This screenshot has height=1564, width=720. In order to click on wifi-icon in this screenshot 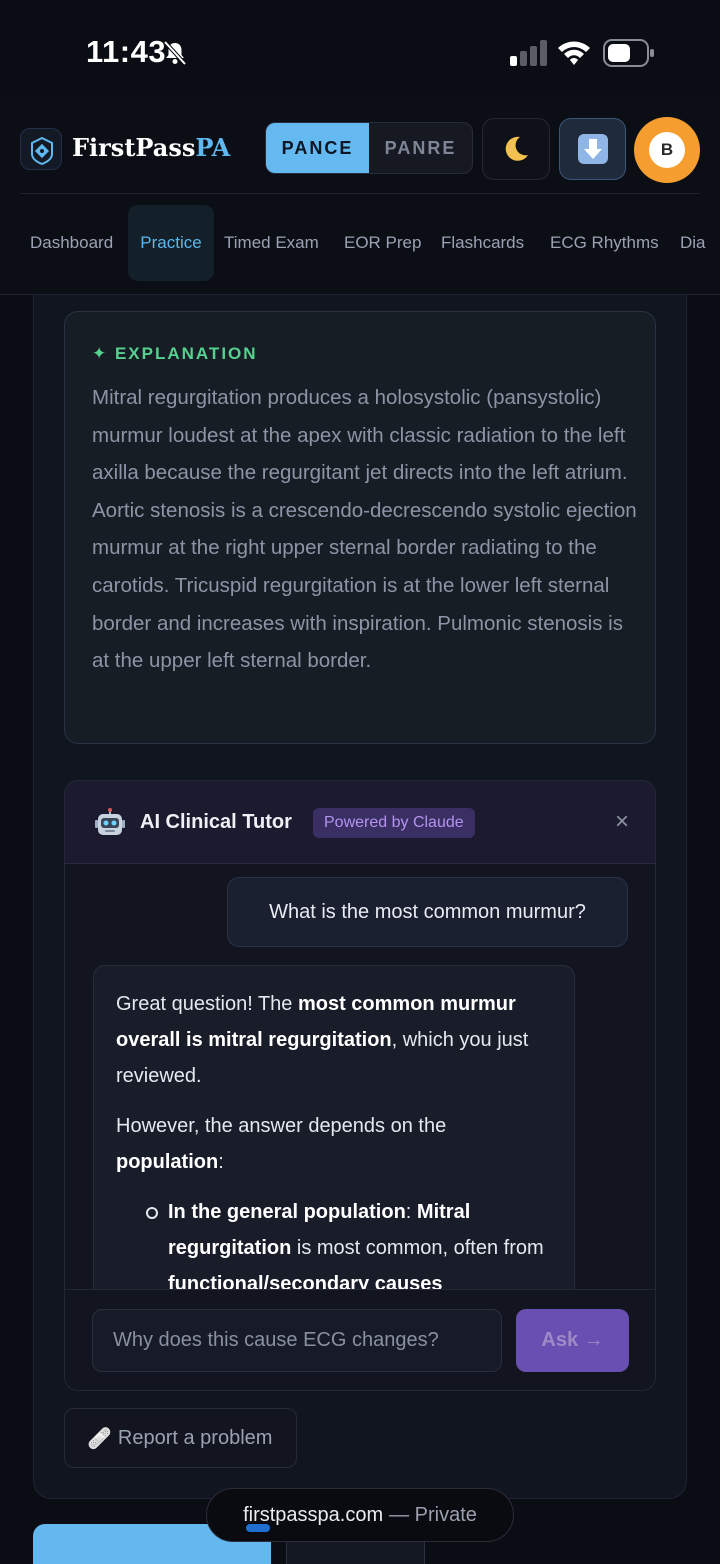, I will do `click(574, 53)`.